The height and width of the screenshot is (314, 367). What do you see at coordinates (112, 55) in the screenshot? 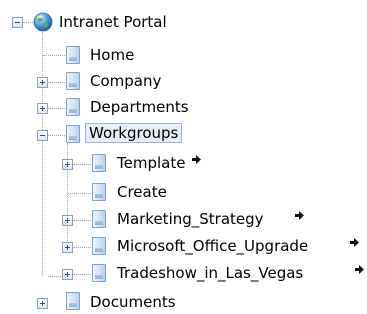
I see `tree-node-label: Home` at bounding box center [112, 55].